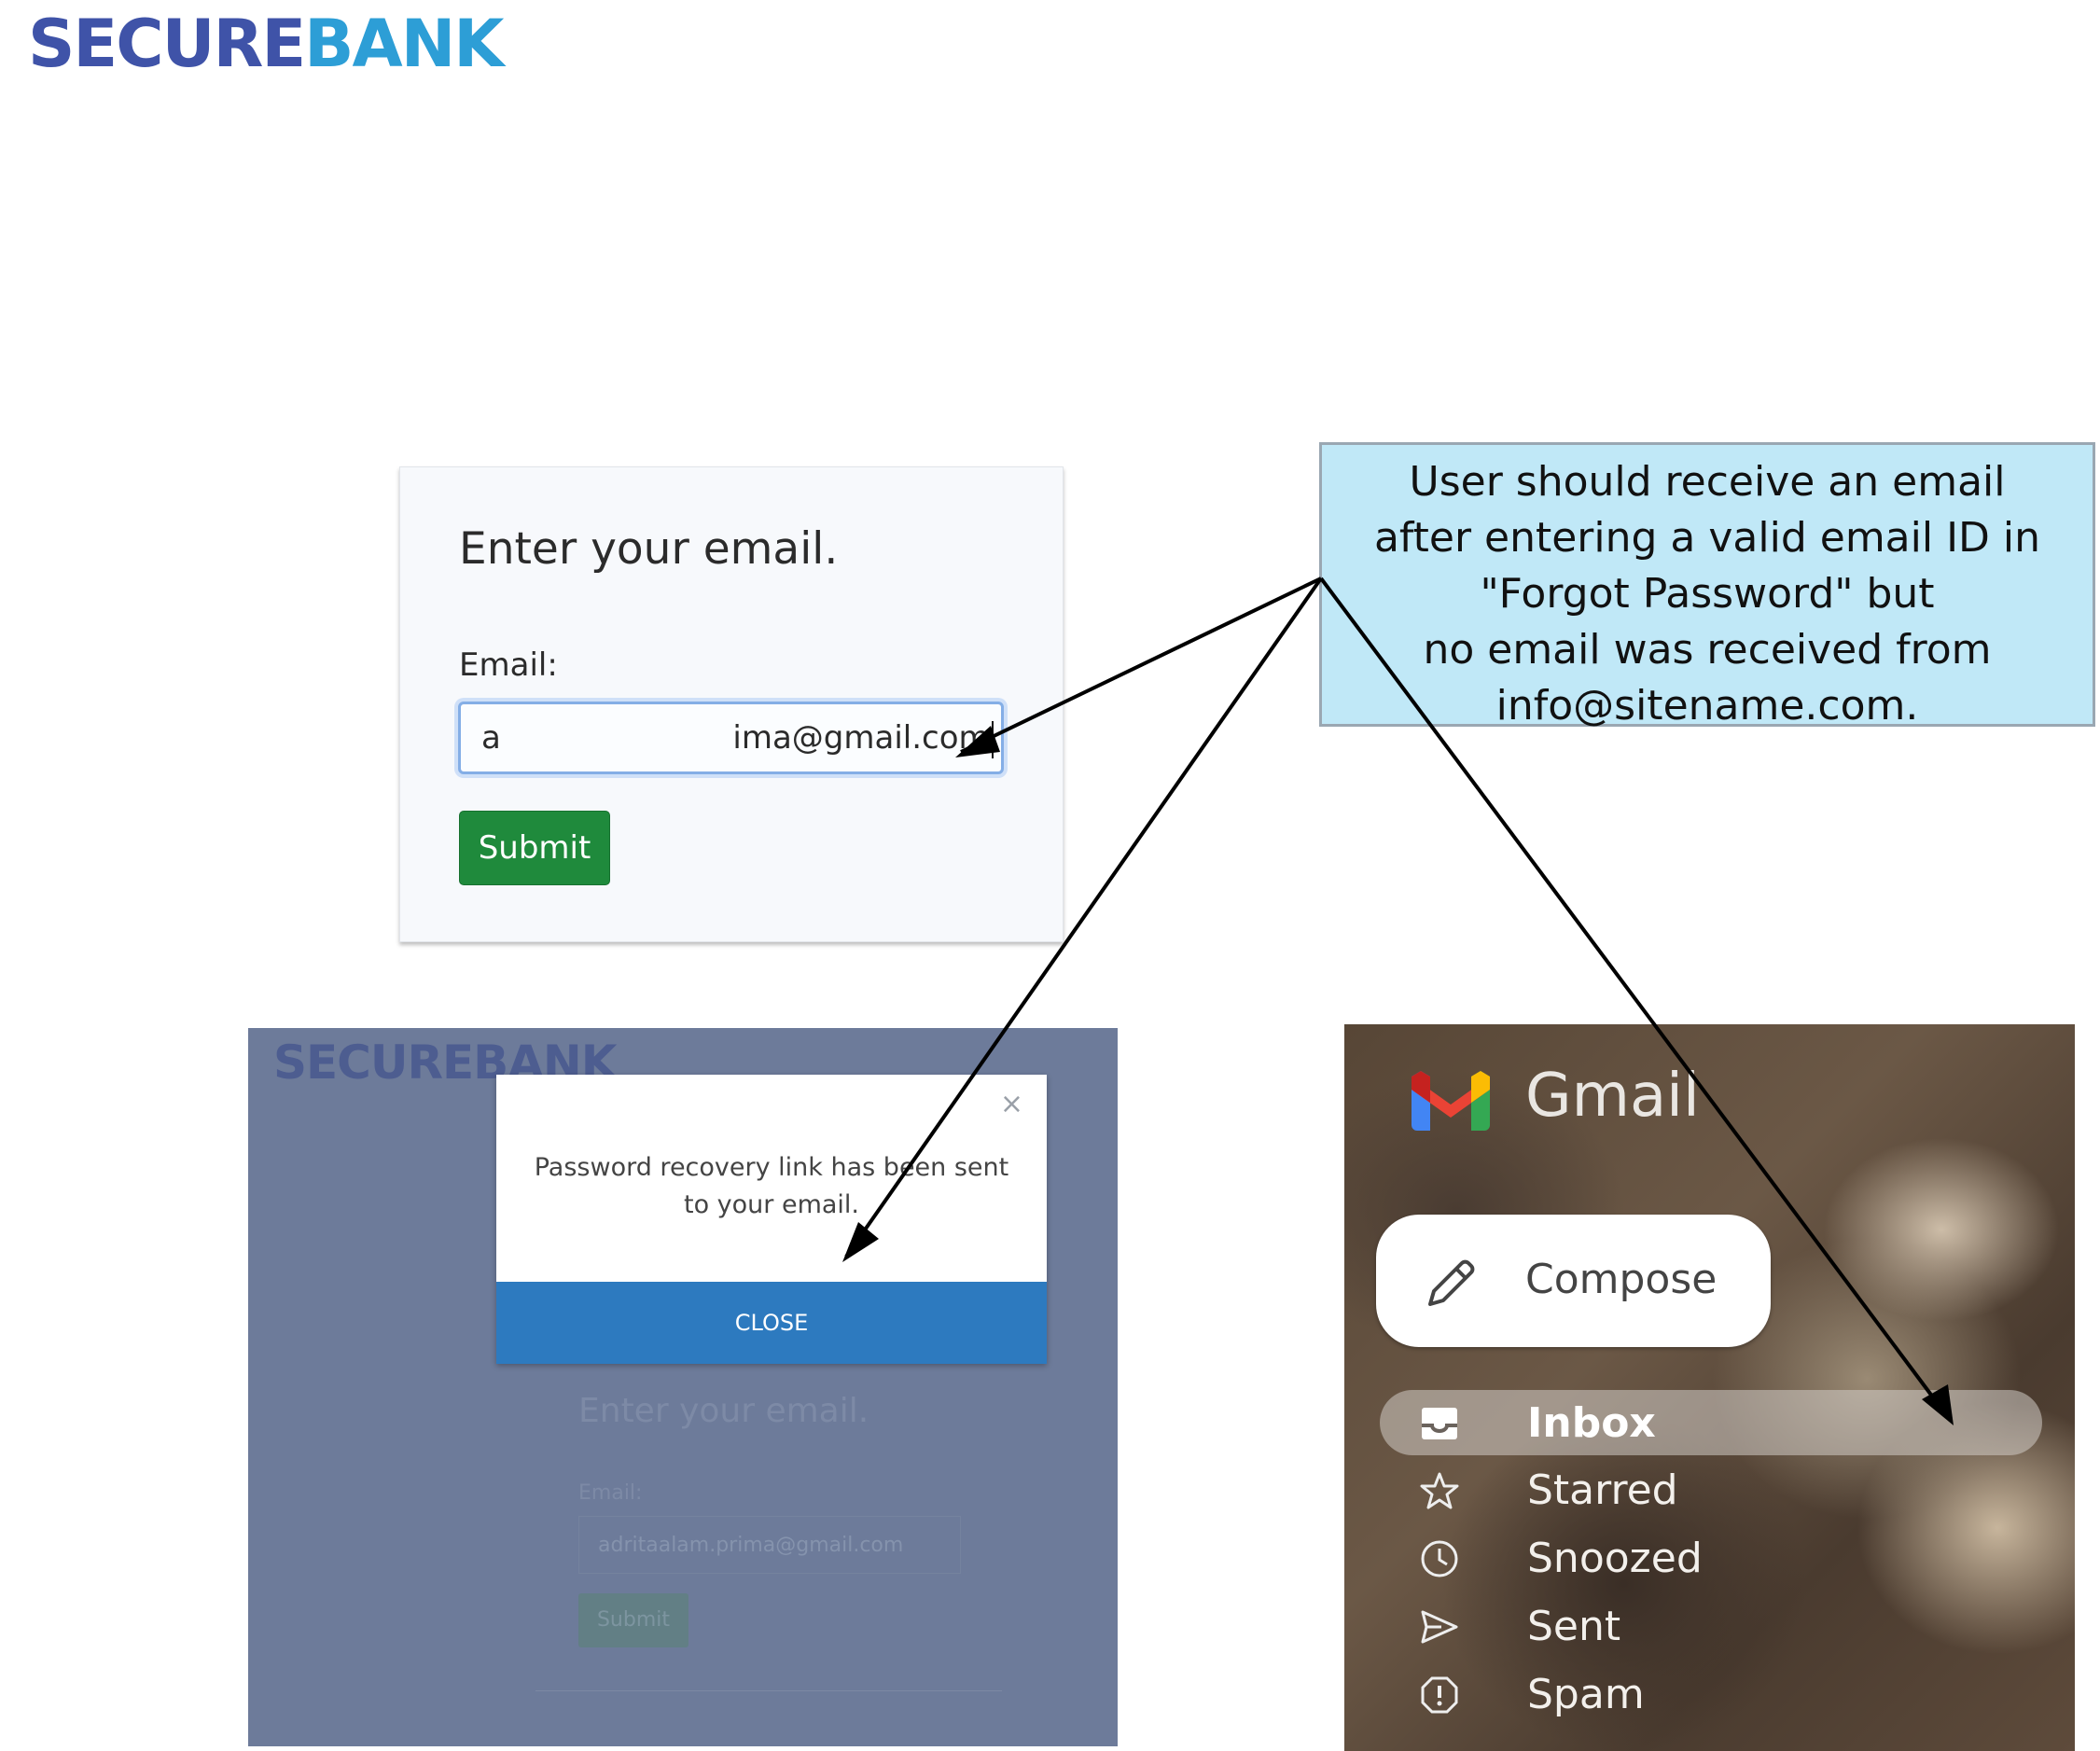 The image size is (2100, 1751). Describe the element at coordinates (1439, 1695) in the screenshot. I see `spam-icon` at that location.